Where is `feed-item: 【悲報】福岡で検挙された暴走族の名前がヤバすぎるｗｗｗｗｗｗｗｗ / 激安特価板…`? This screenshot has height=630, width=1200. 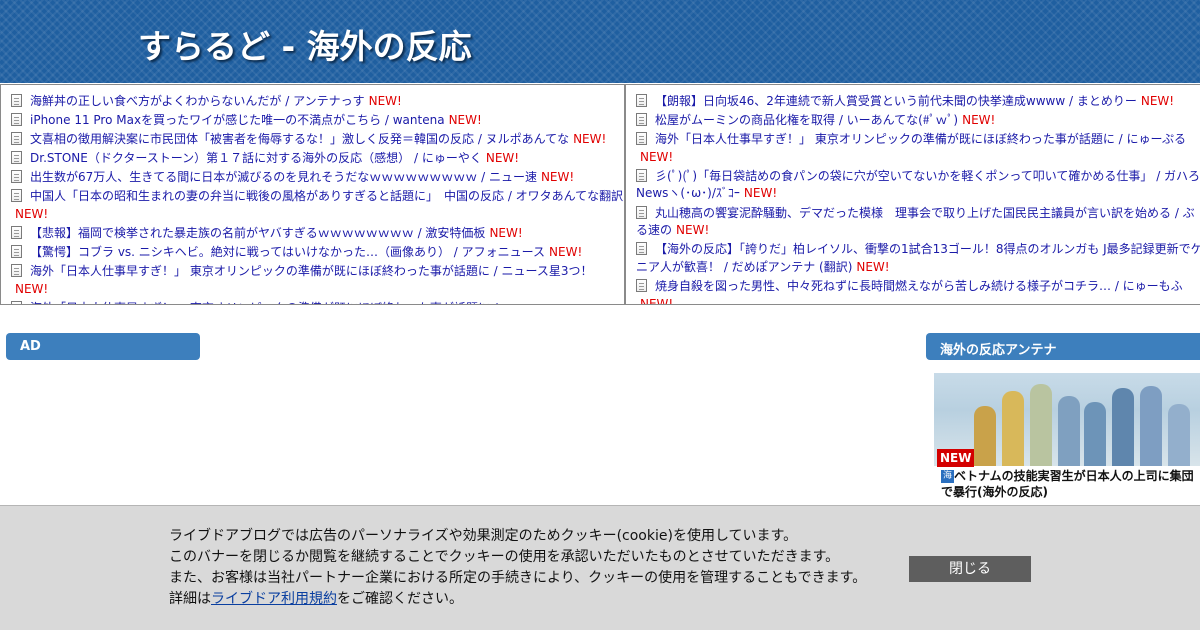 feed-item: 【悲報】福岡で検挙された暴走族の名前がヤバすぎるｗｗｗｗｗｗｗｗ / 激安特価板… is located at coordinates (317, 234).